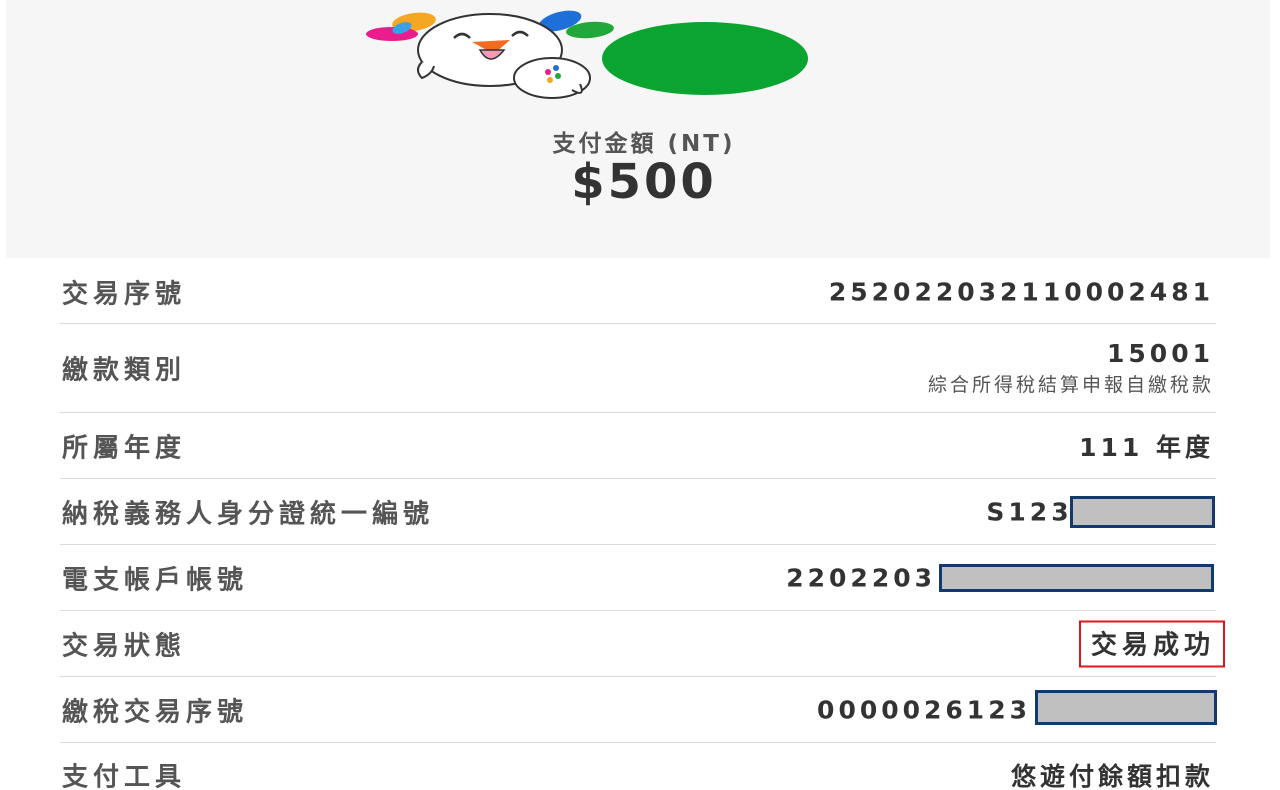 This screenshot has height=790, width=1280. Describe the element at coordinates (1146, 447) in the screenshot. I see `detail-value: 111 年度` at that location.